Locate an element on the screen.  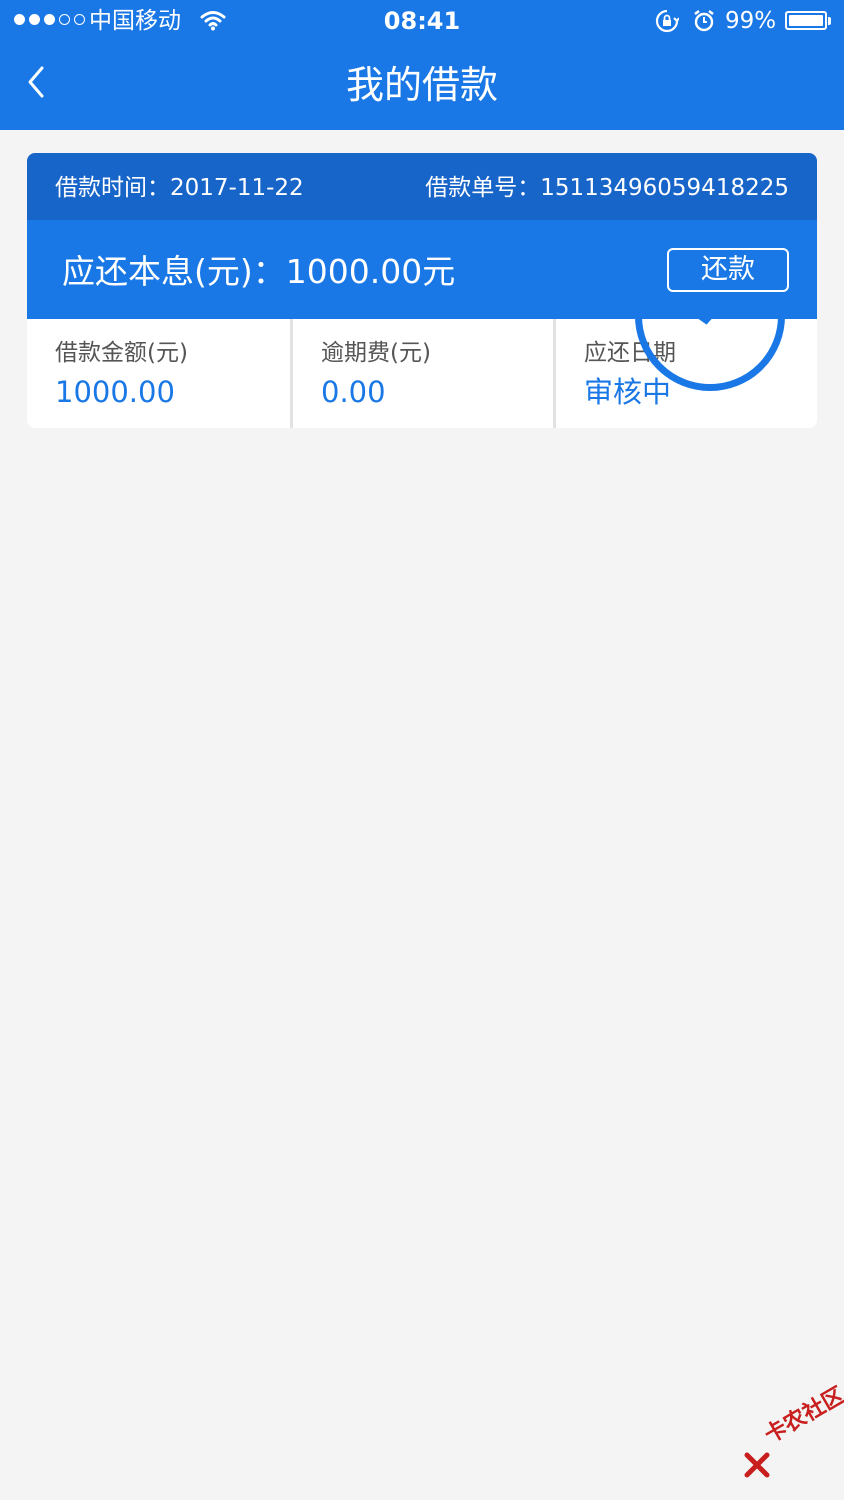
loan-order-number: 借款单号：15113496059418225 is located at coordinates (607, 188).